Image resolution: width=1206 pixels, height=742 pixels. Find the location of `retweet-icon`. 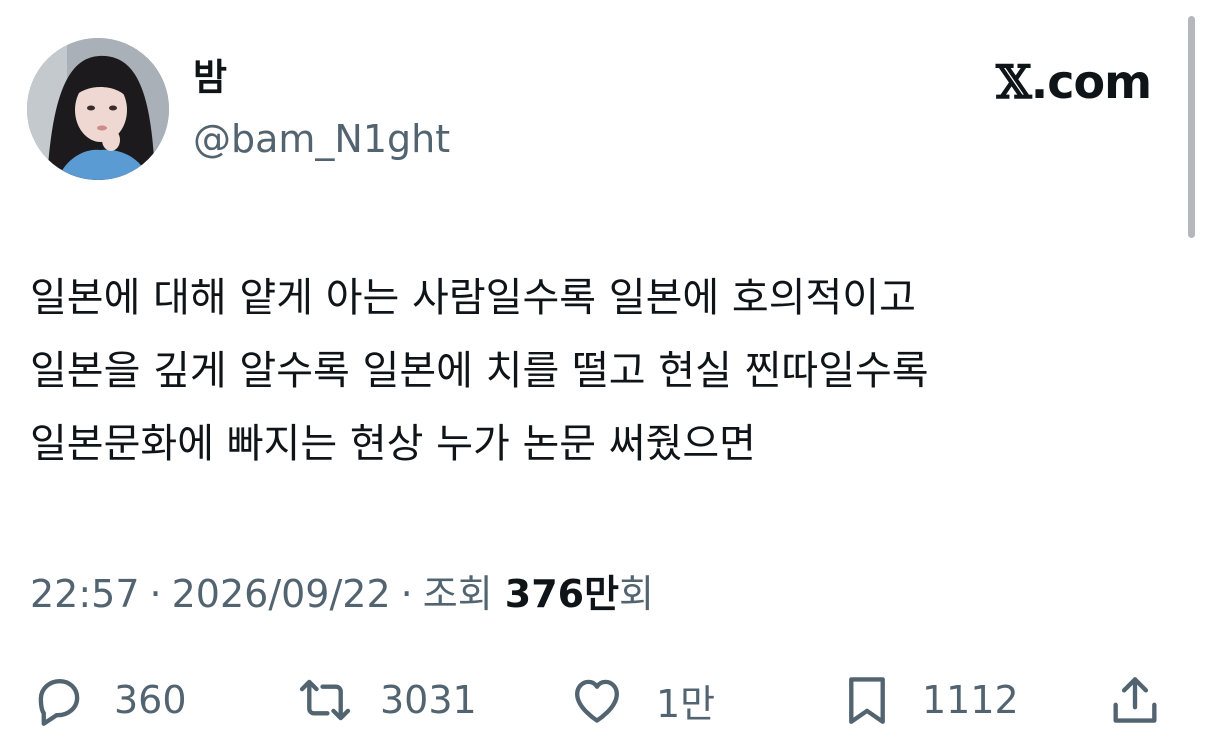

retweet-icon is located at coordinates (325, 700).